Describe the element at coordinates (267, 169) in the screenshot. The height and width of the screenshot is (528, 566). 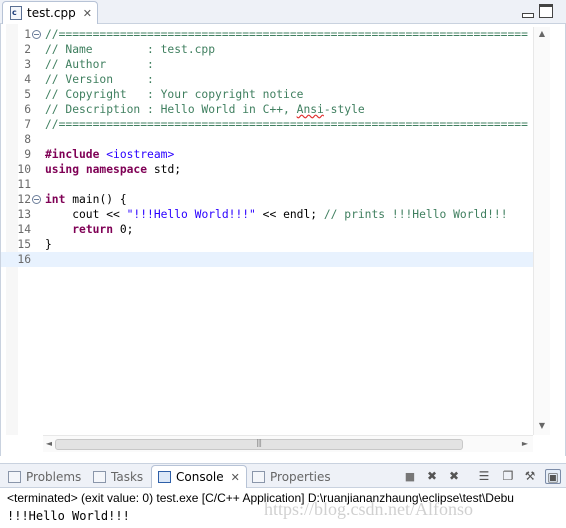
I see `code-line: 10 using namespace std;` at that location.